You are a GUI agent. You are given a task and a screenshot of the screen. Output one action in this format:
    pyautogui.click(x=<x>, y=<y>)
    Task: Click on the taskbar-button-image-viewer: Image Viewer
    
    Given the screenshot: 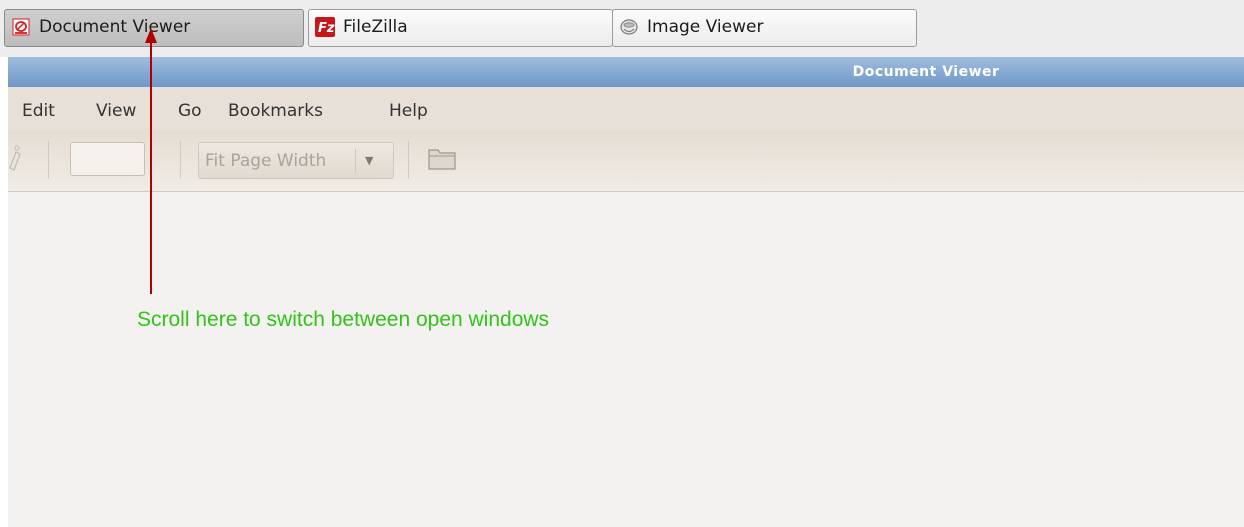 What is the action you would take?
    pyautogui.click(x=764, y=28)
    